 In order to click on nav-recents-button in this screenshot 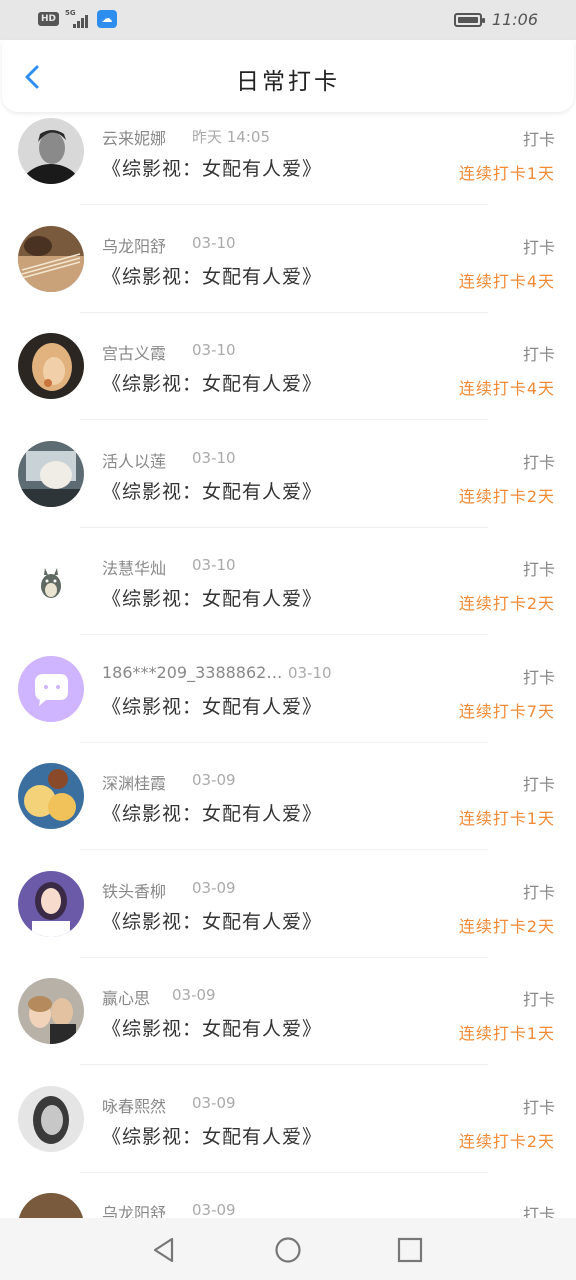, I will do `click(410, 1250)`.